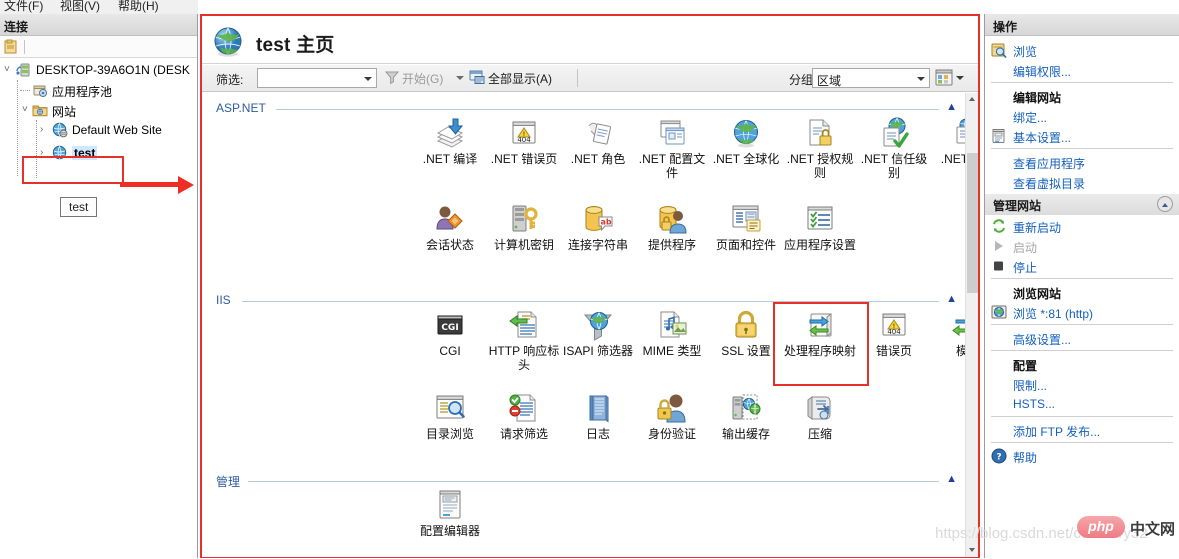 Image resolution: width=1179 pixels, height=559 pixels. Describe the element at coordinates (317, 78) in the screenshot. I see `filter-input` at that location.